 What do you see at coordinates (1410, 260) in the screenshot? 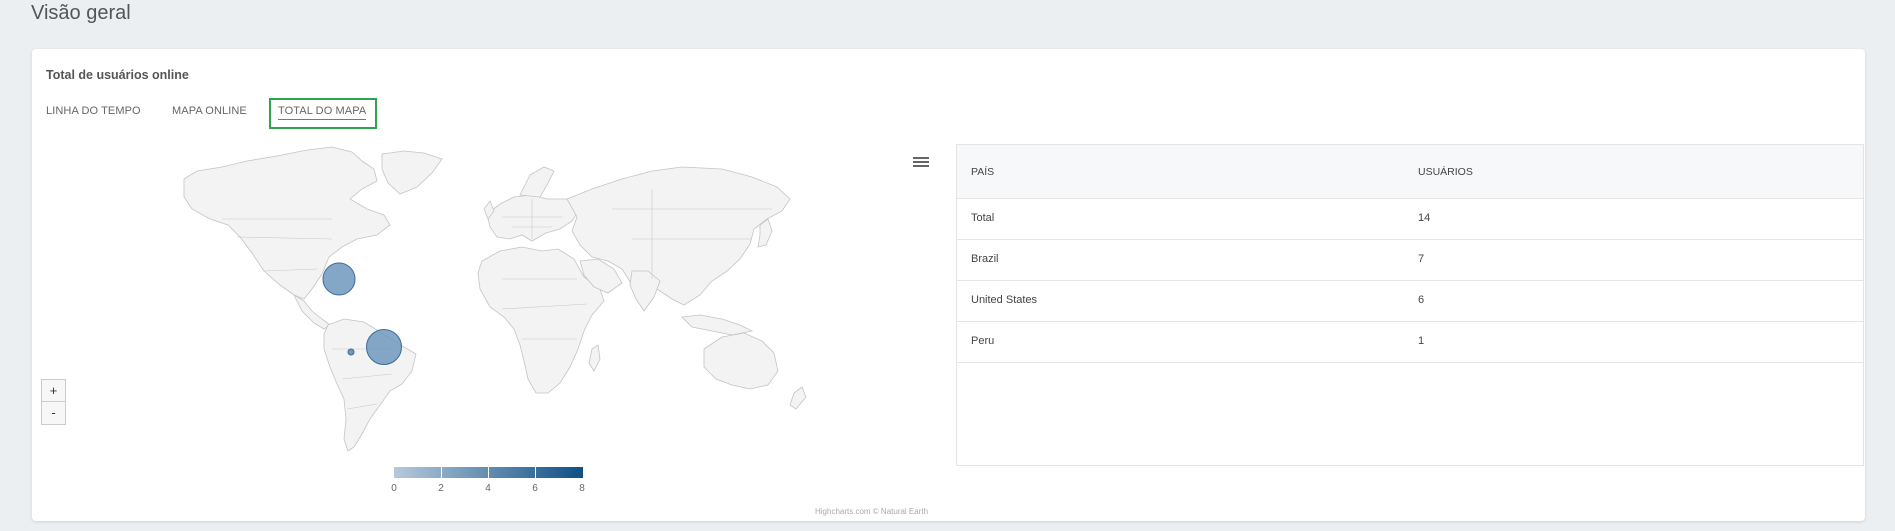
I see `table-row: Brazil 7` at bounding box center [1410, 260].